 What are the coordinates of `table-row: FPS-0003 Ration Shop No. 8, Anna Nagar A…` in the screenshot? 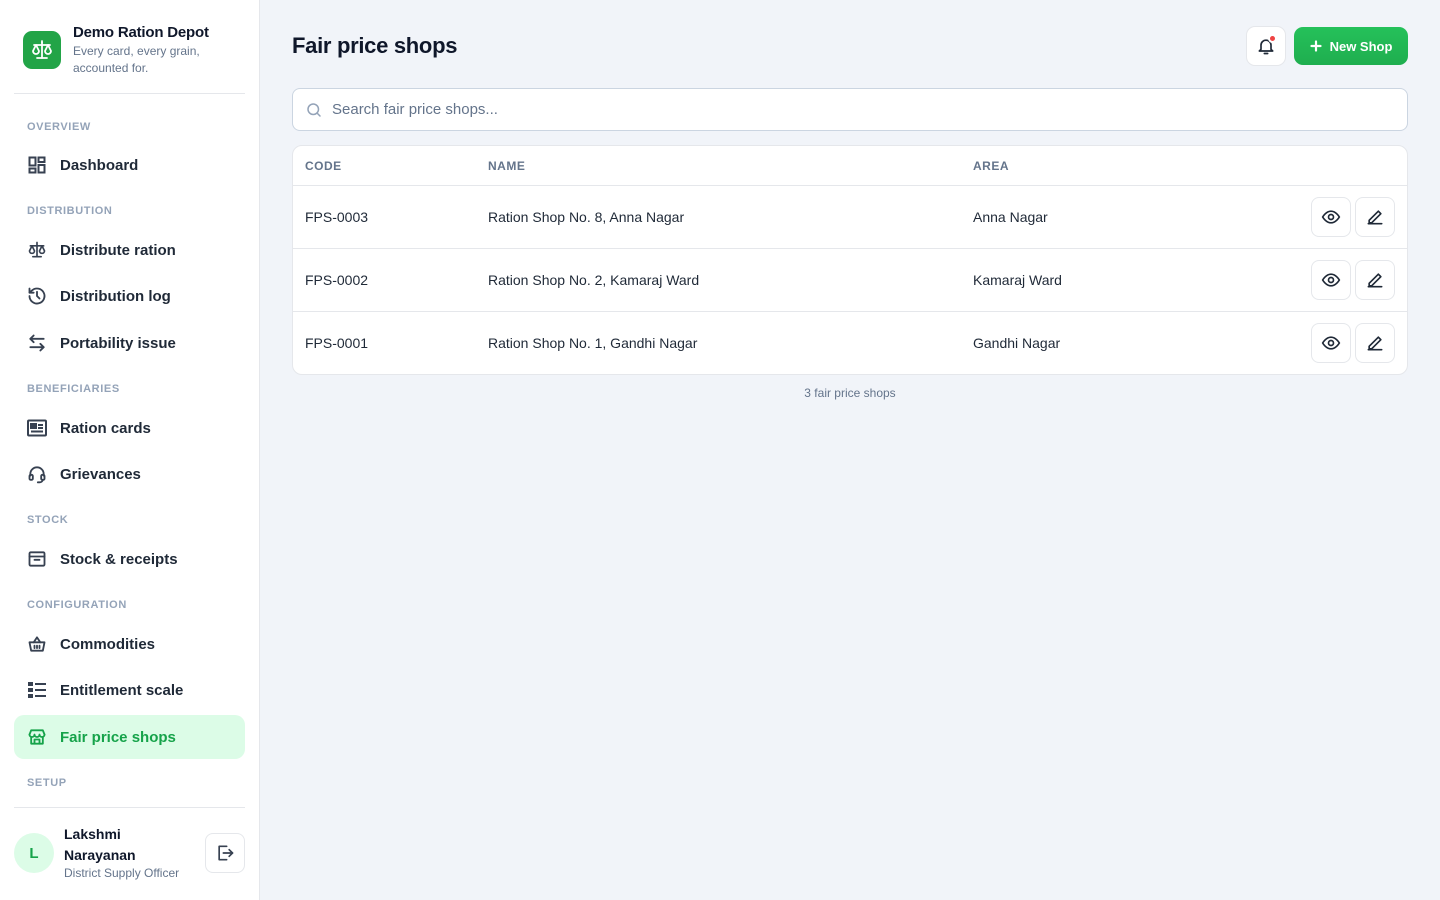 It's located at (850, 217).